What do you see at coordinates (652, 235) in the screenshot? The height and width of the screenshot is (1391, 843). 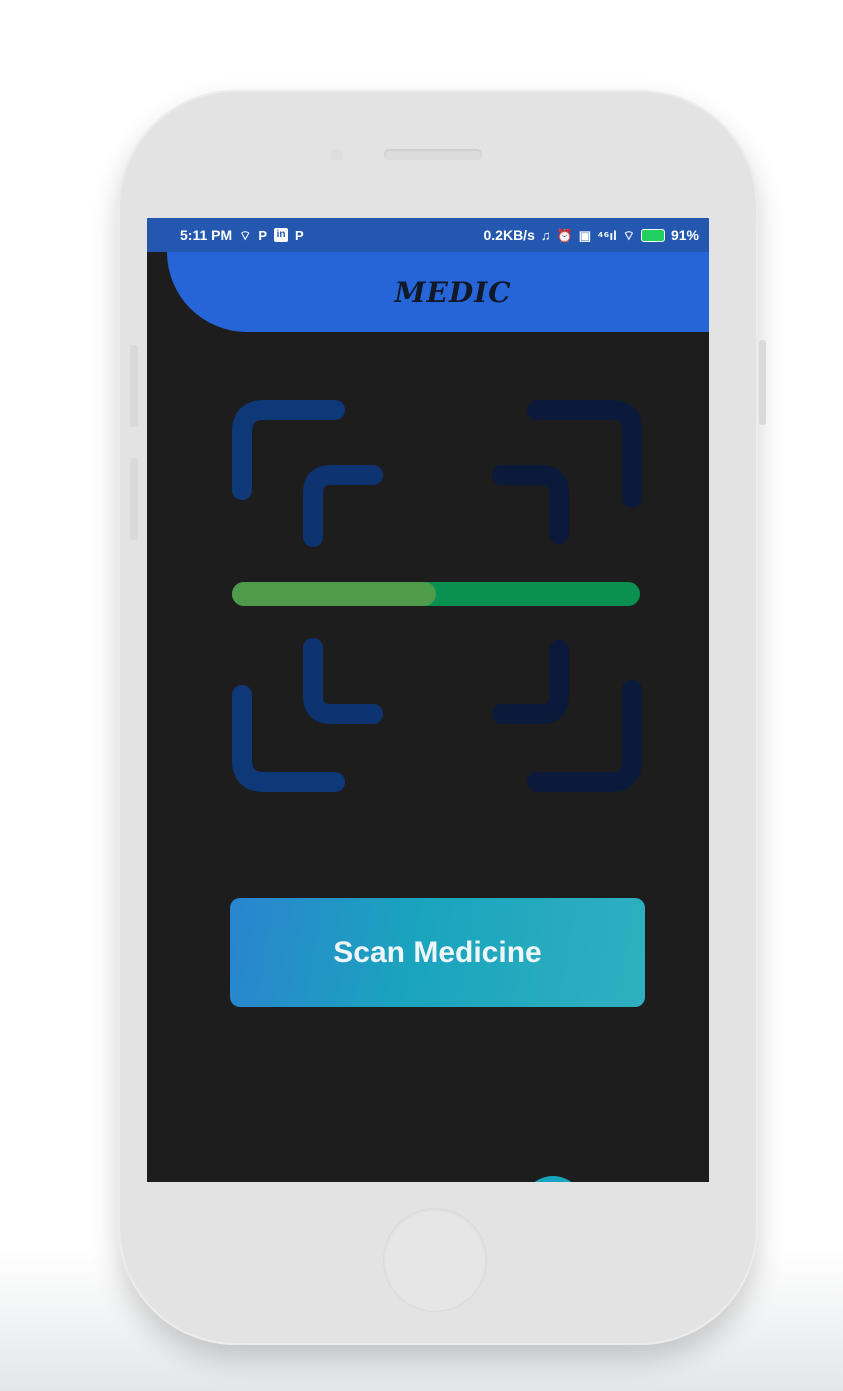 I see `battery-icon` at bounding box center [652, 235].